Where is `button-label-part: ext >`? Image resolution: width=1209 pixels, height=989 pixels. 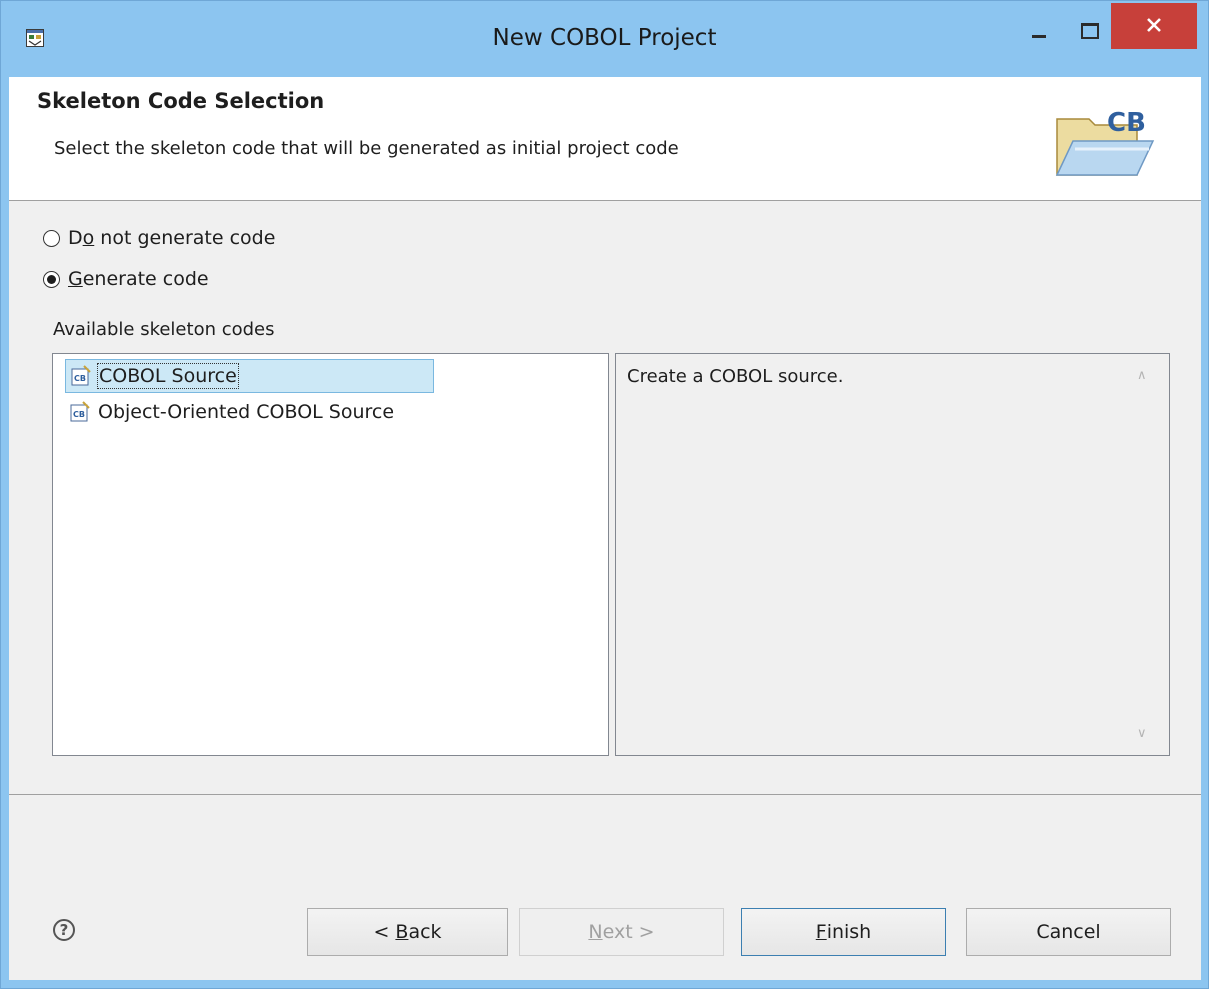 button-label-part: ext > is located at coordinates (628, 932).